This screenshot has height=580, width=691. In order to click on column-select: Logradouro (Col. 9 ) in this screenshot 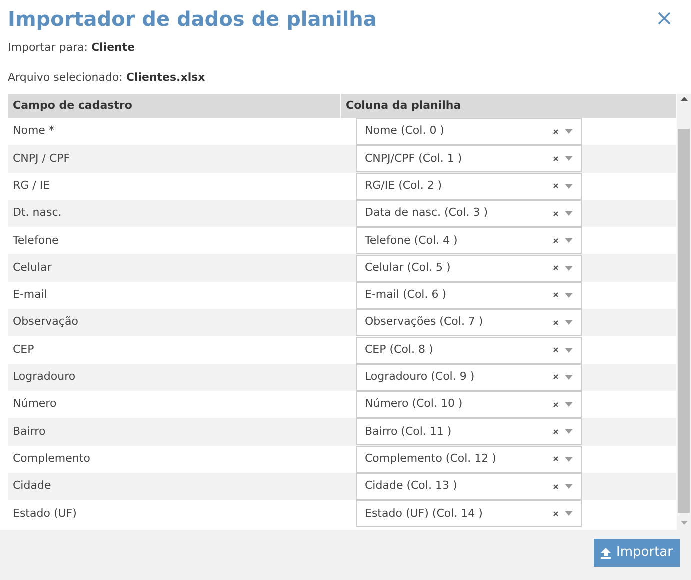, I will do `click(469, 377)`.